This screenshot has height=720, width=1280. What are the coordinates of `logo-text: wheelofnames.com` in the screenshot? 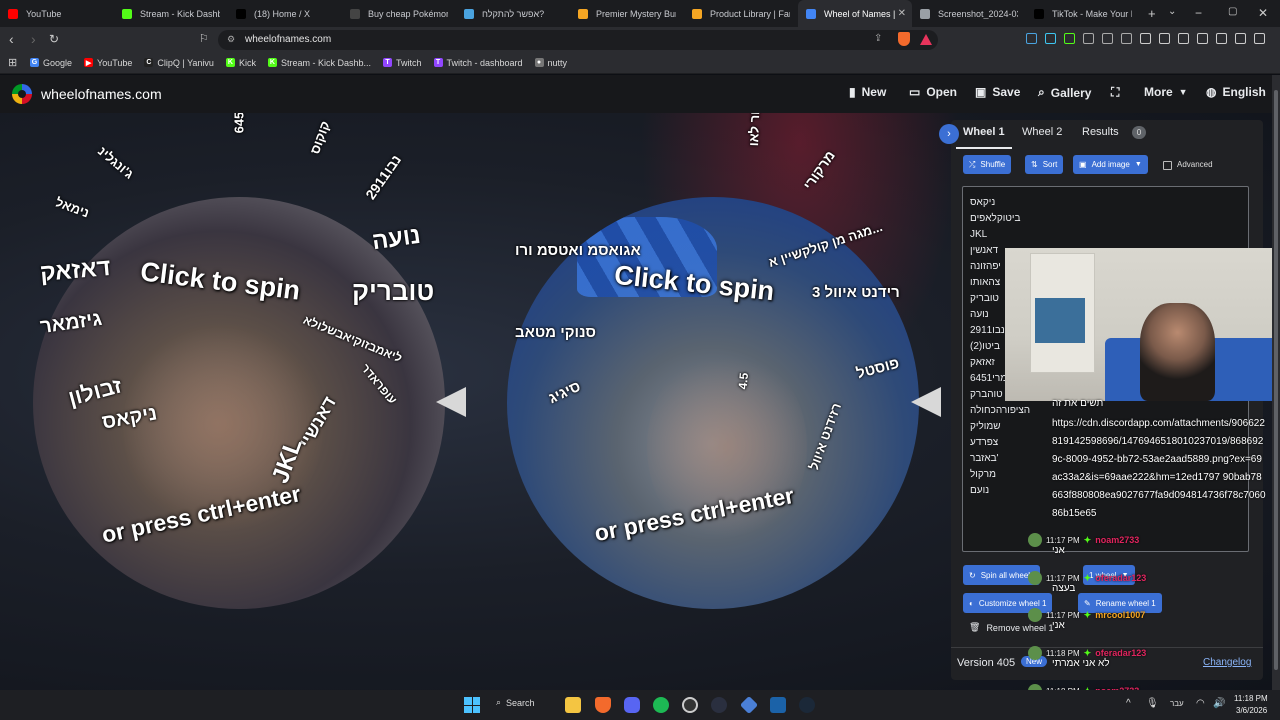 It's located at (101, 94).